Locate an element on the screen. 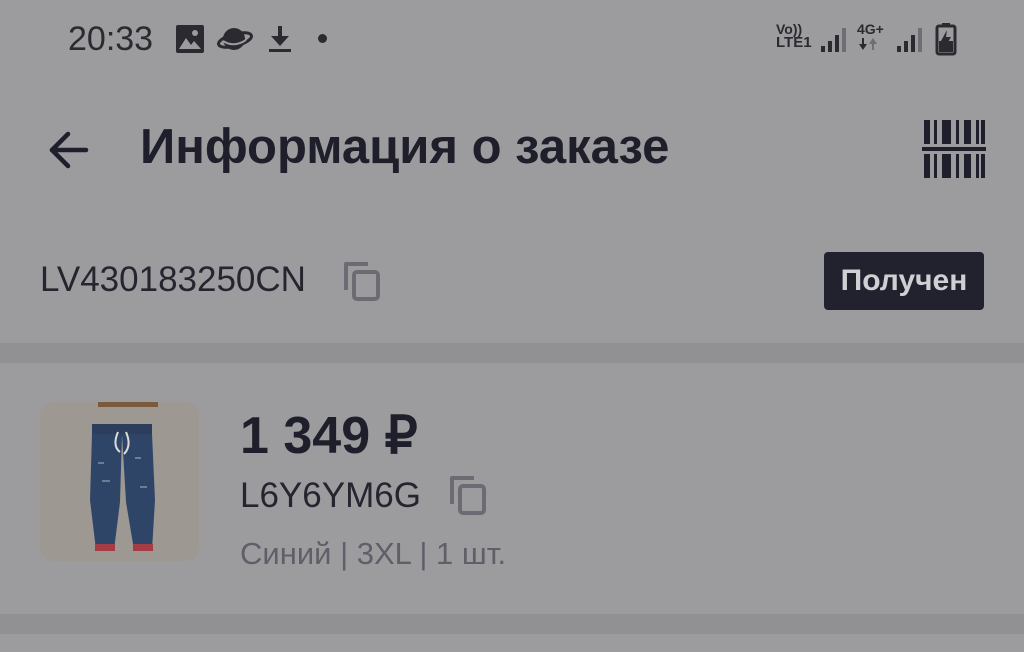  planet-icon is located at coordinates (235, 41).